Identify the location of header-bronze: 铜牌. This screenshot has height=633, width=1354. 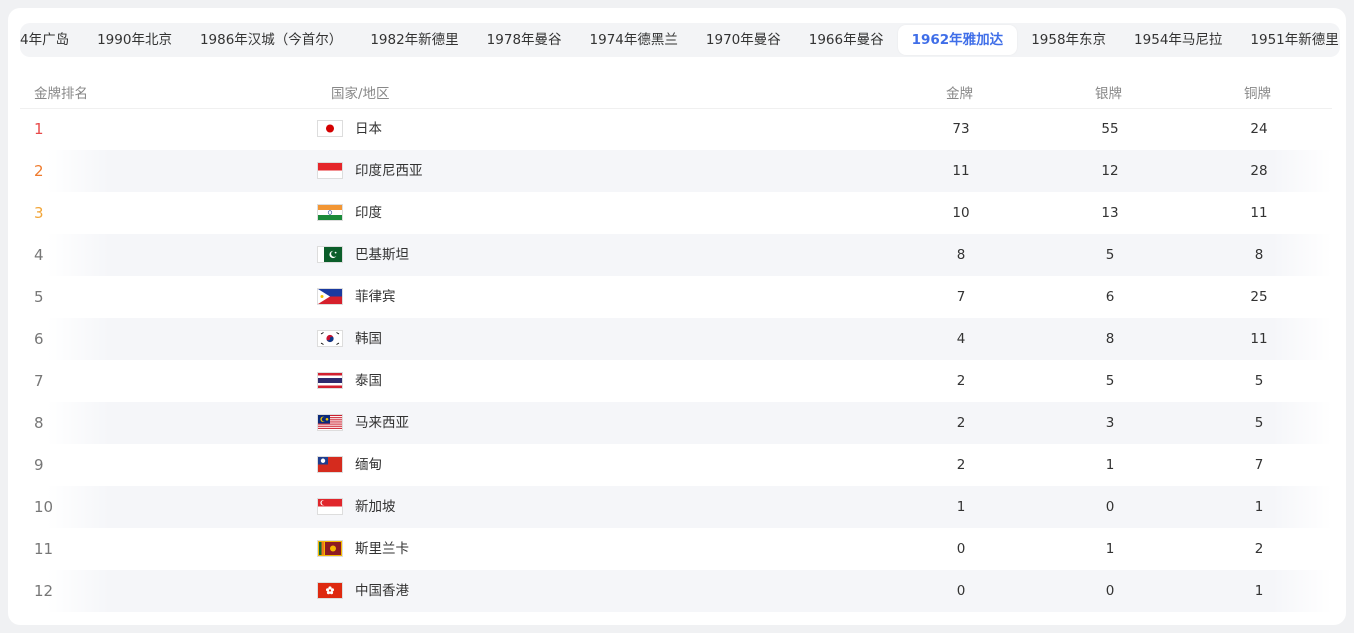
(1257, 94).